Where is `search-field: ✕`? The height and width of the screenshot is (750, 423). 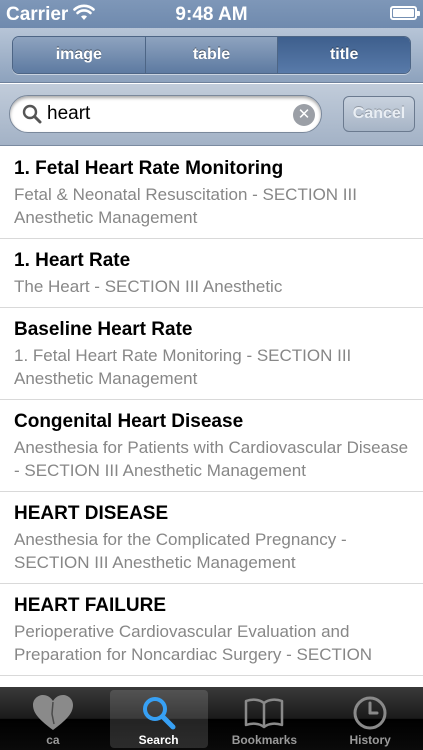
search-field: ✕ is located at coordinates (165, 114).